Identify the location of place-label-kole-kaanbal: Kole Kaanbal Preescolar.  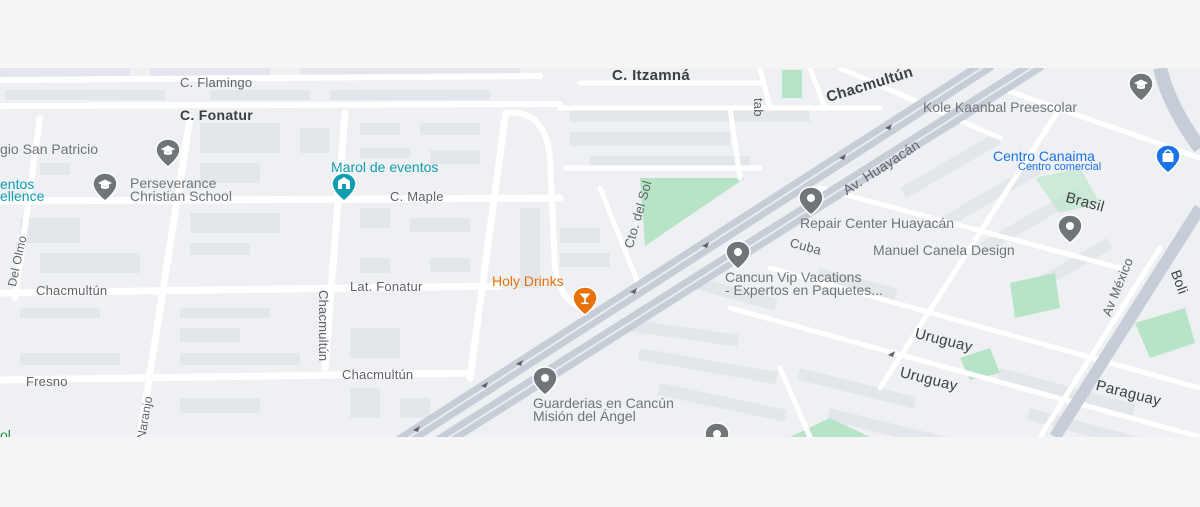
(1000, 107).